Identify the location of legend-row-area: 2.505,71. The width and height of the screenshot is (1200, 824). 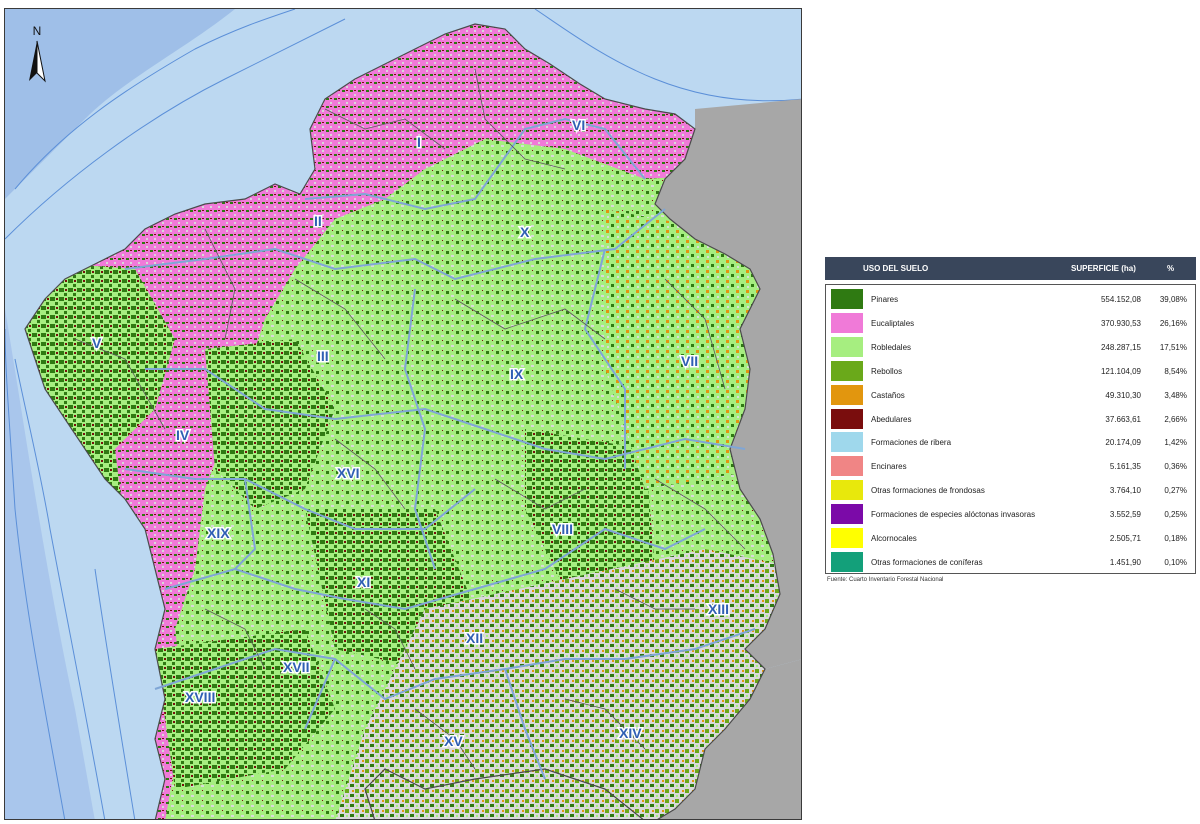
(1125, 538).